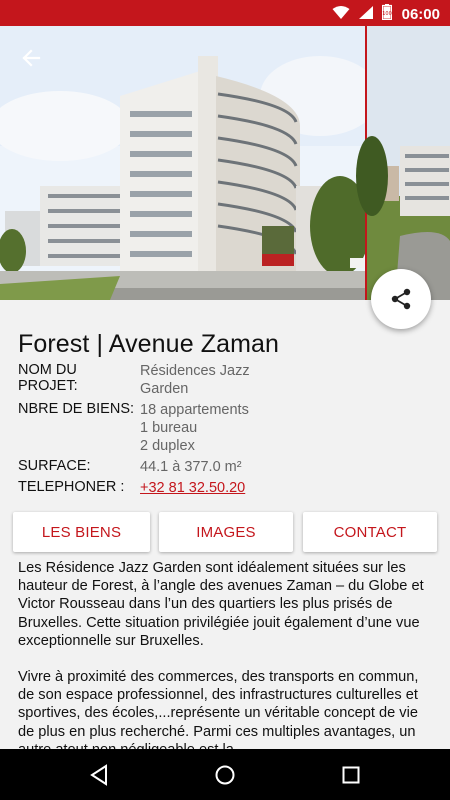  I want to click on project-title: Forest | Avenue Zaman, so click(149, 344).